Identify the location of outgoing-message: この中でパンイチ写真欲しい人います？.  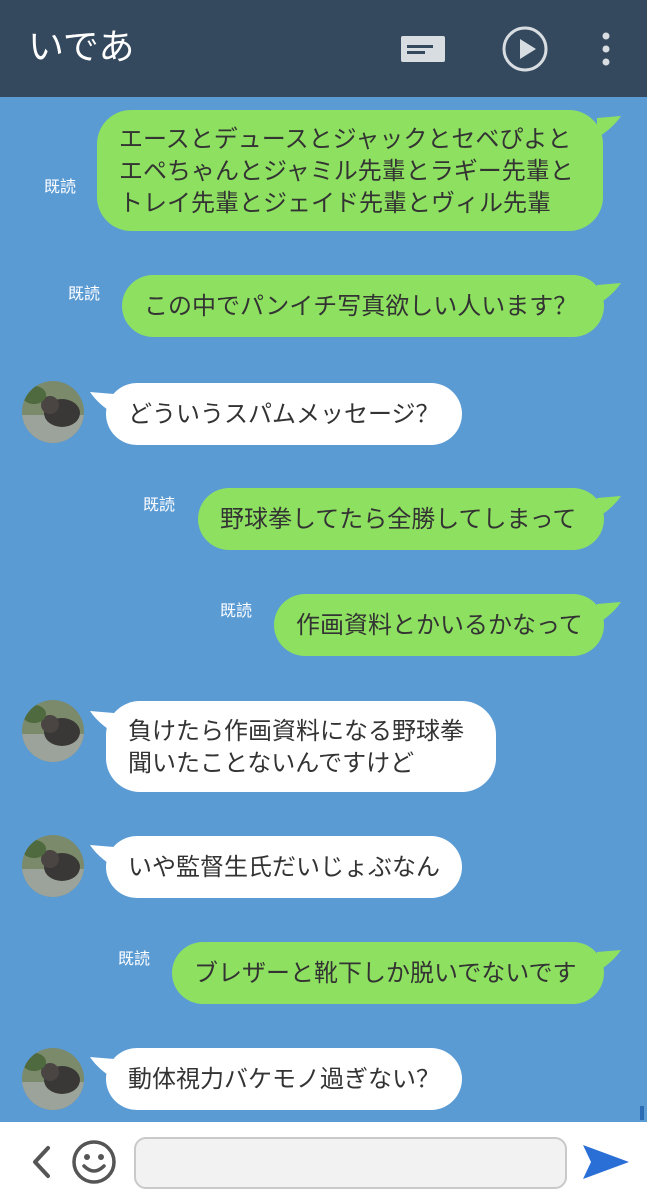
(363, 306).